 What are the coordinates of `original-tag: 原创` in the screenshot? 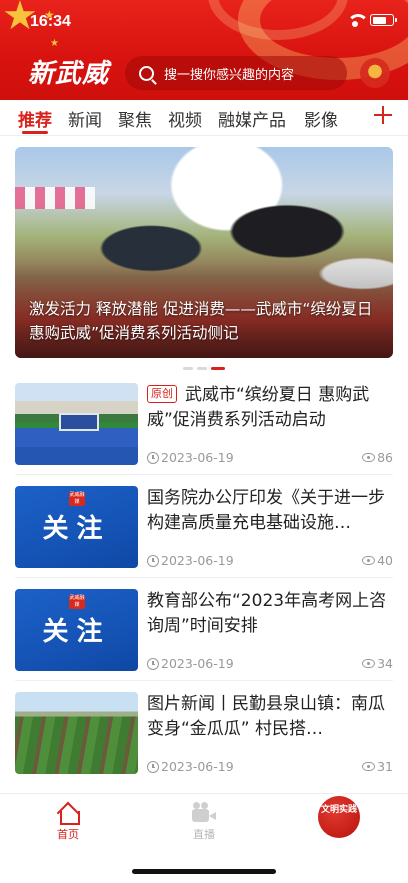 It's located at (162, 394).